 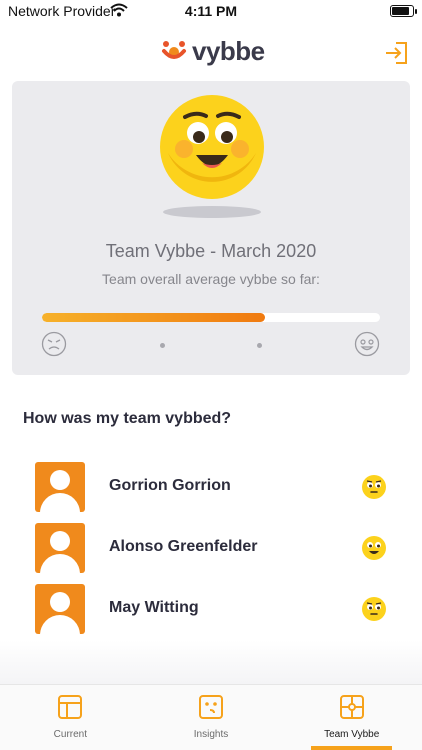 What do you see at coordinates (352, 748) in the screenshot?
I see `active-tab-indicator` at bounding box center [352, 748].